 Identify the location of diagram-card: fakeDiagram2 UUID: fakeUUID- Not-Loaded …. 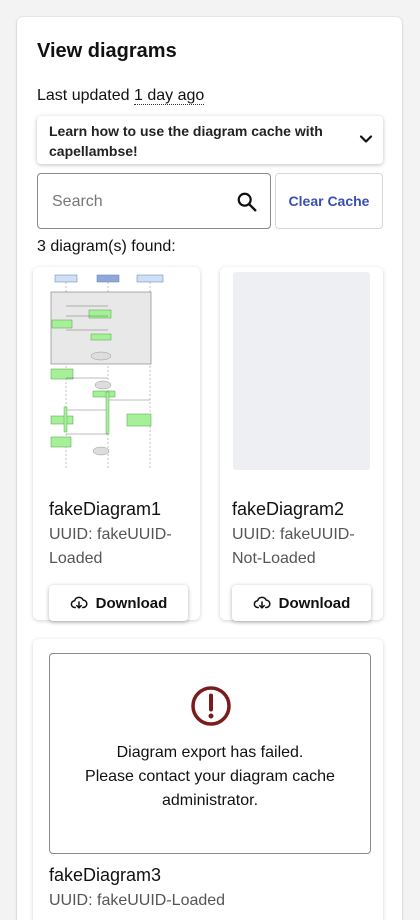
(301, 444).